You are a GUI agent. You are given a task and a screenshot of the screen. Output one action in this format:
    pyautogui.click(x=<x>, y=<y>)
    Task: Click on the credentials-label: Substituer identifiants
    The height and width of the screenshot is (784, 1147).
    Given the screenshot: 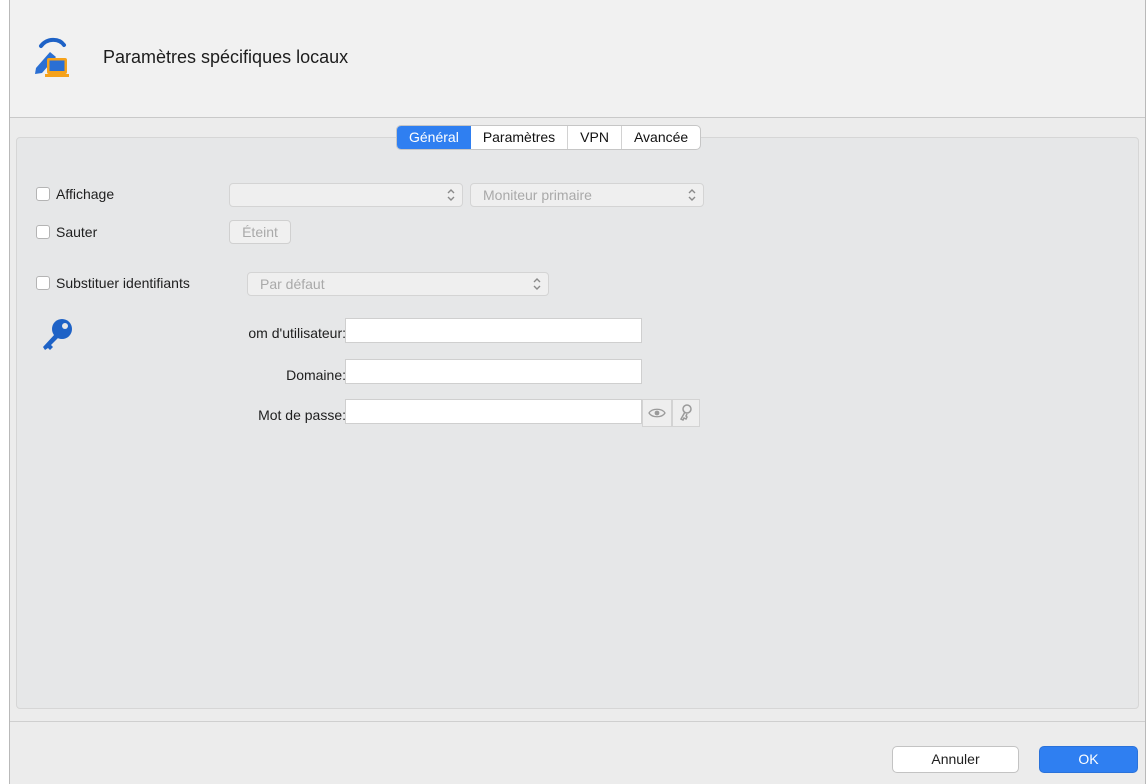 What is the action you would take?
    pyautogui.click(x=123, y=283)
    